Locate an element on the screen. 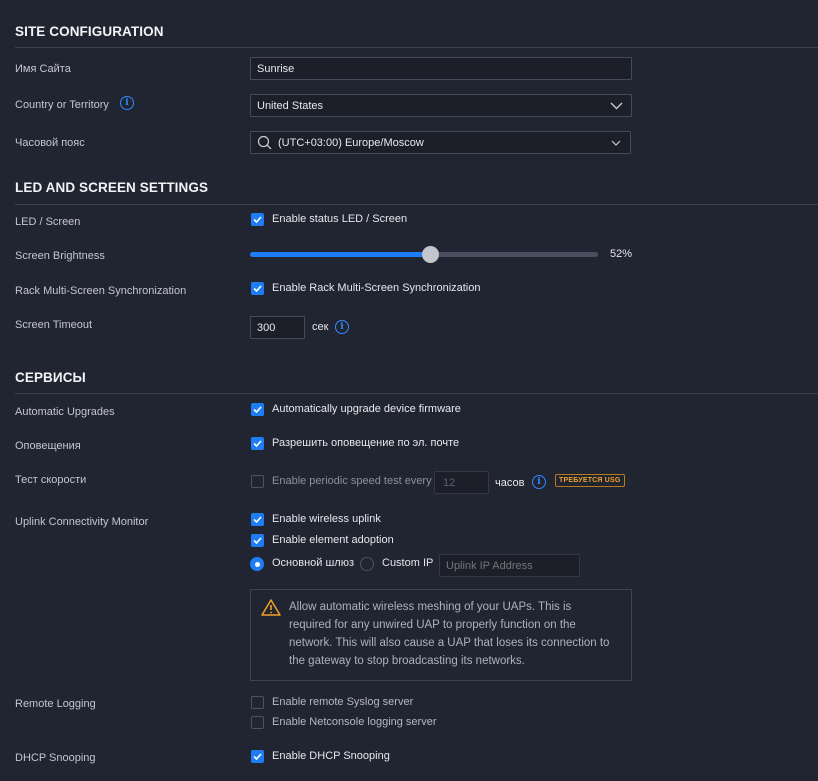 This screenshot has height=781, width=818. led-checkbox is located at coordinates (257, 219).